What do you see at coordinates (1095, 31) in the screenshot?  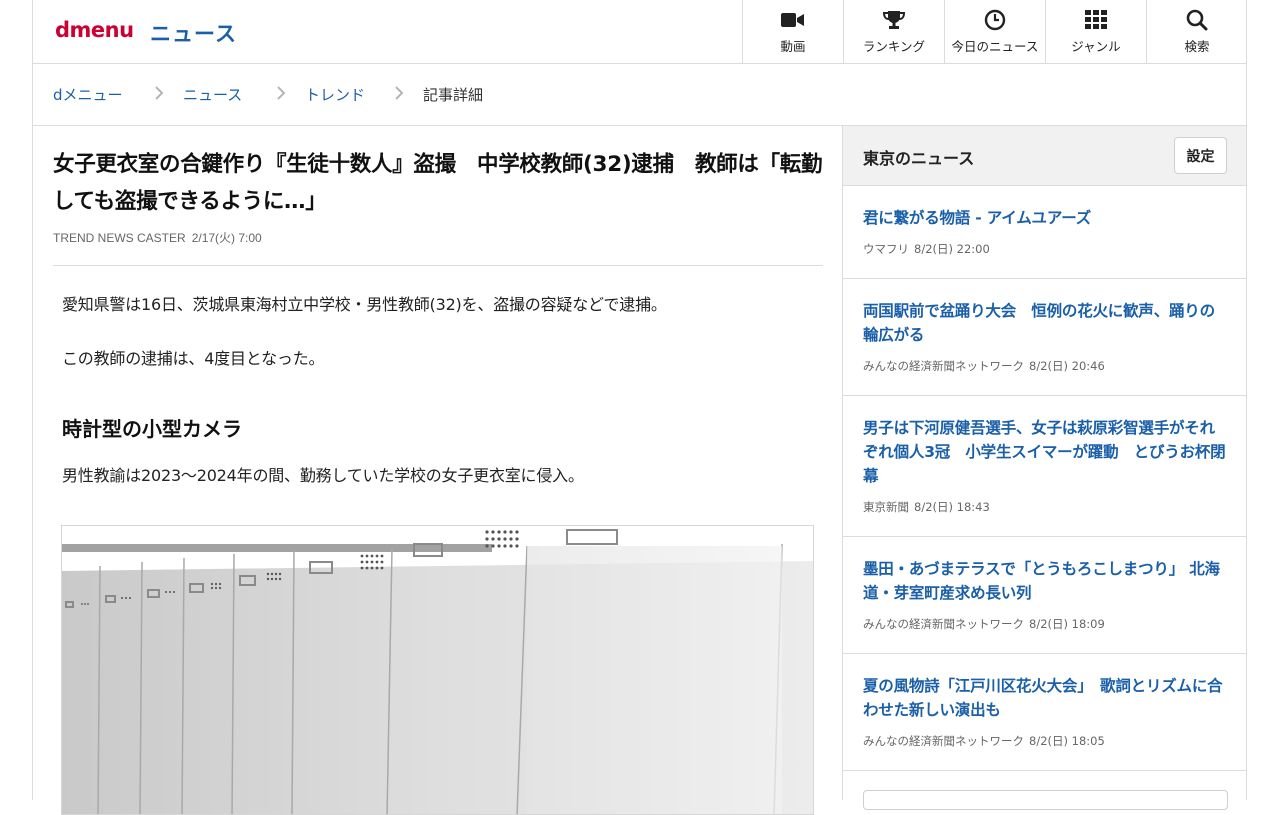 I see `nav-genre: ジャンル` at bounding box center [1095, 31].